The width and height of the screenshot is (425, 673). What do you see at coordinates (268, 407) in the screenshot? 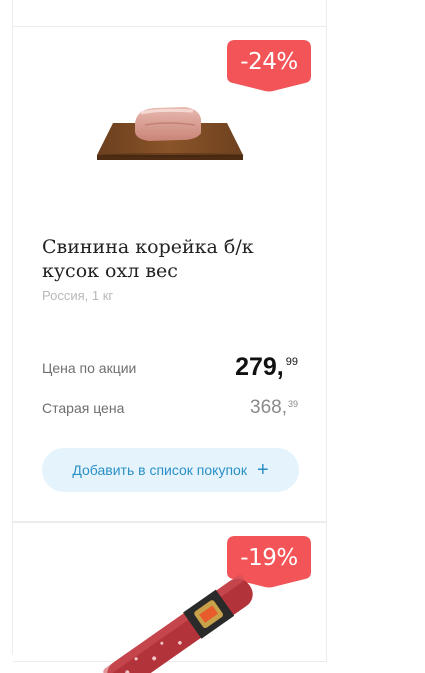
I see `old-price-main: 368,` at bounding box center [268, 407].